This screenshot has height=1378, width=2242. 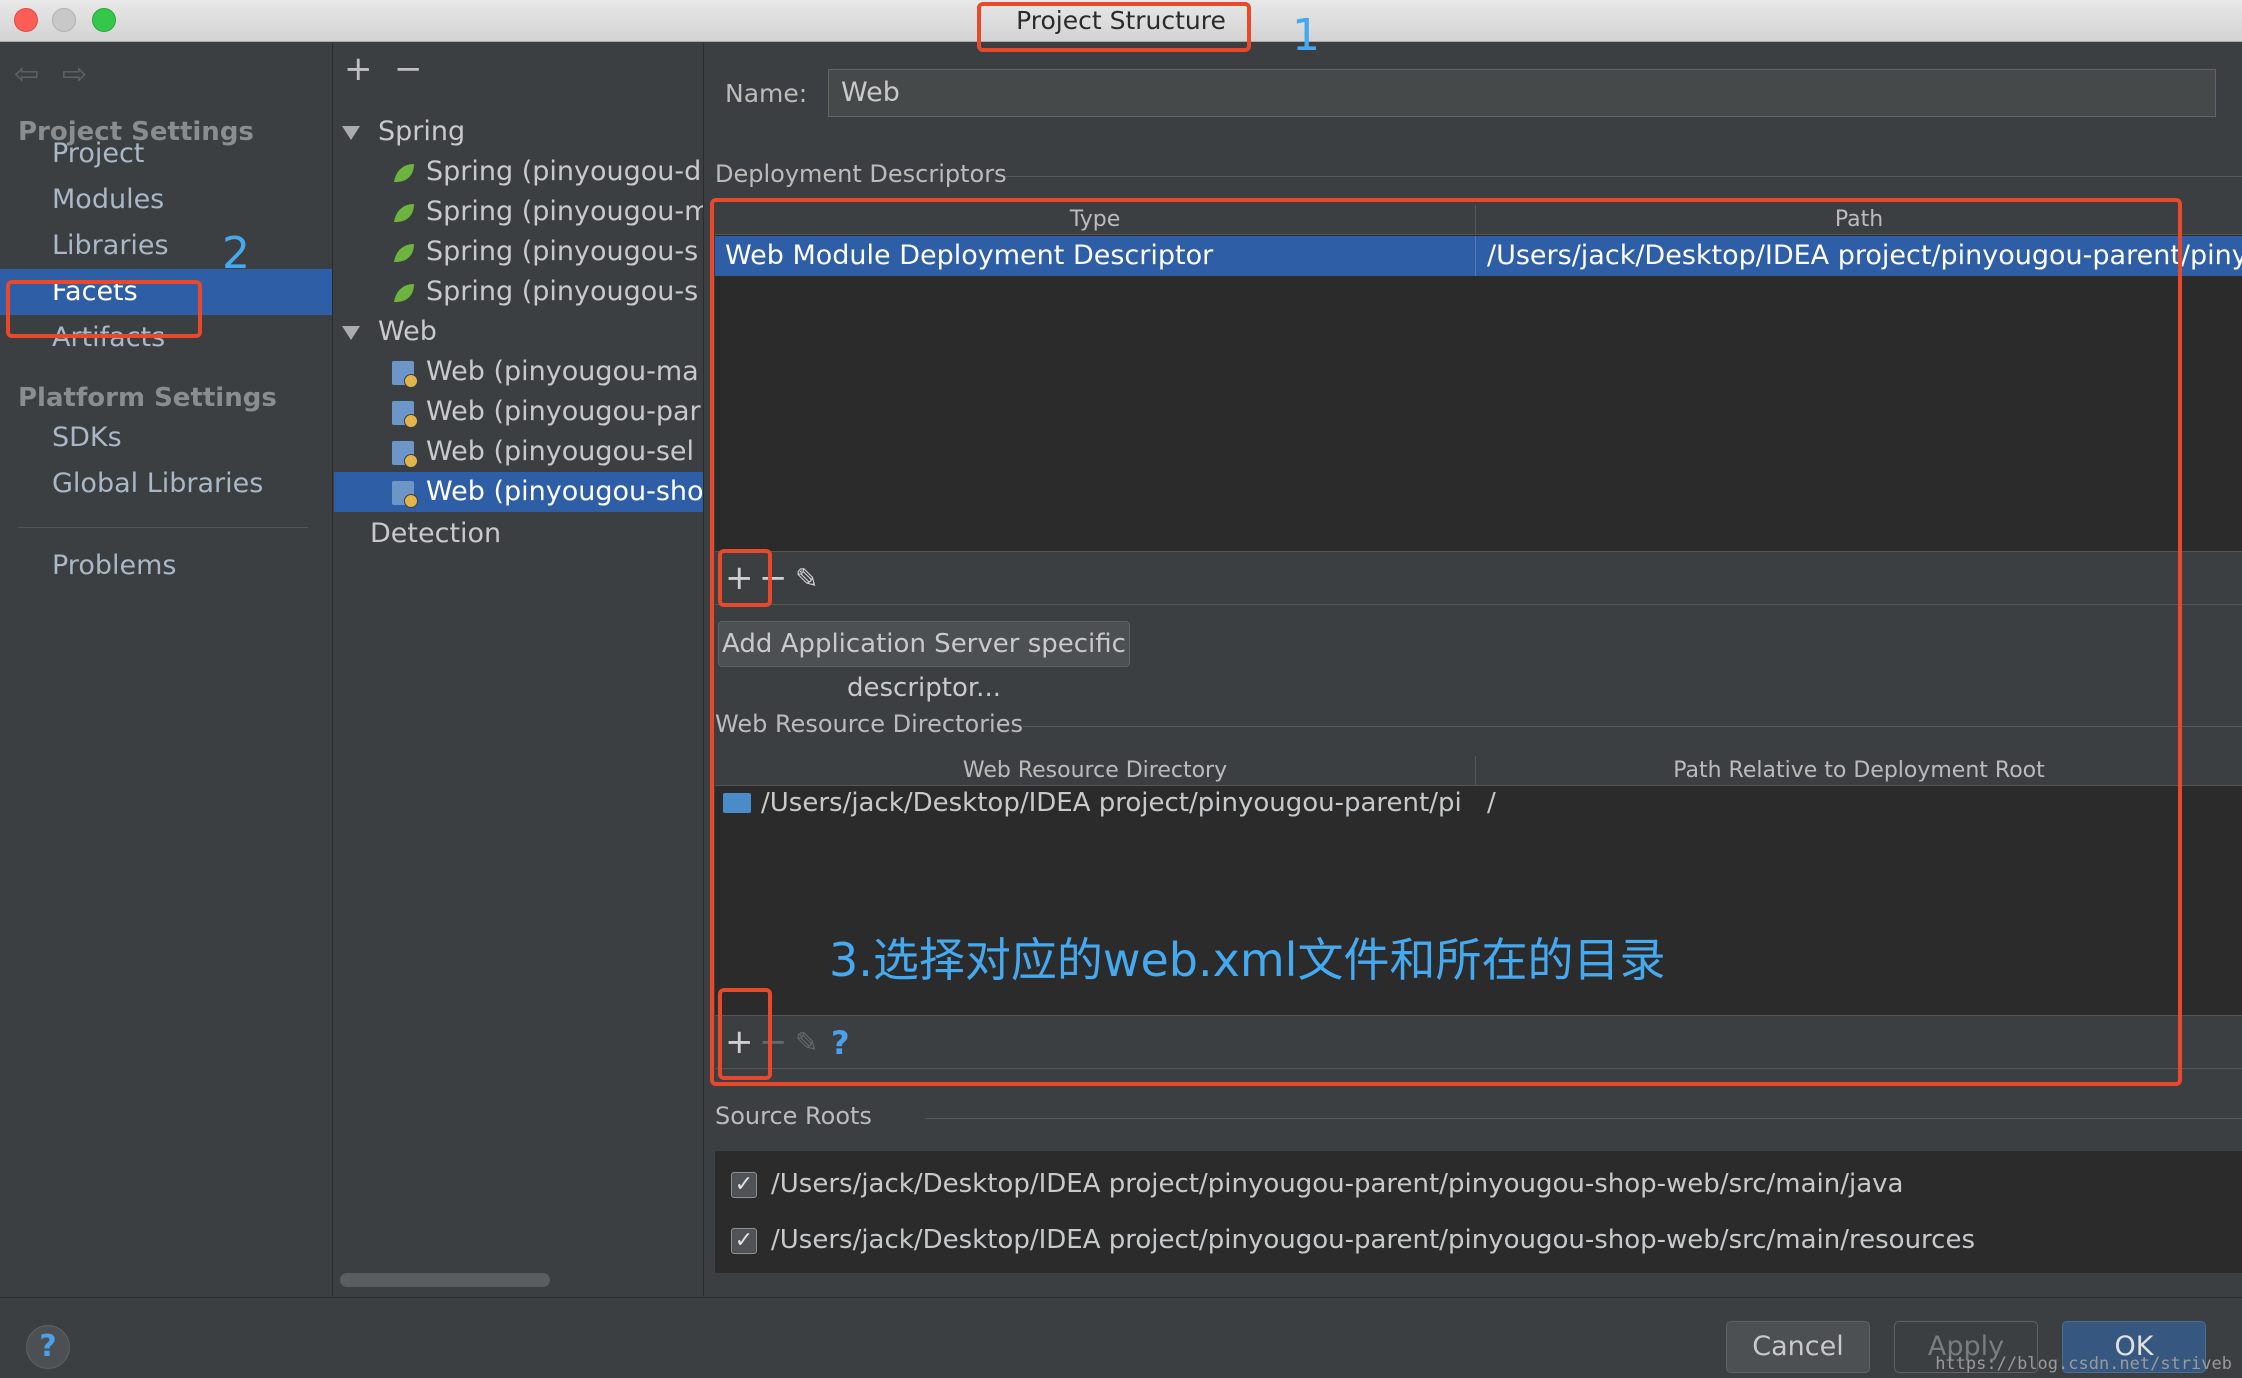 I want to click on tree-group-label: Web, so click(x=407, y=331).